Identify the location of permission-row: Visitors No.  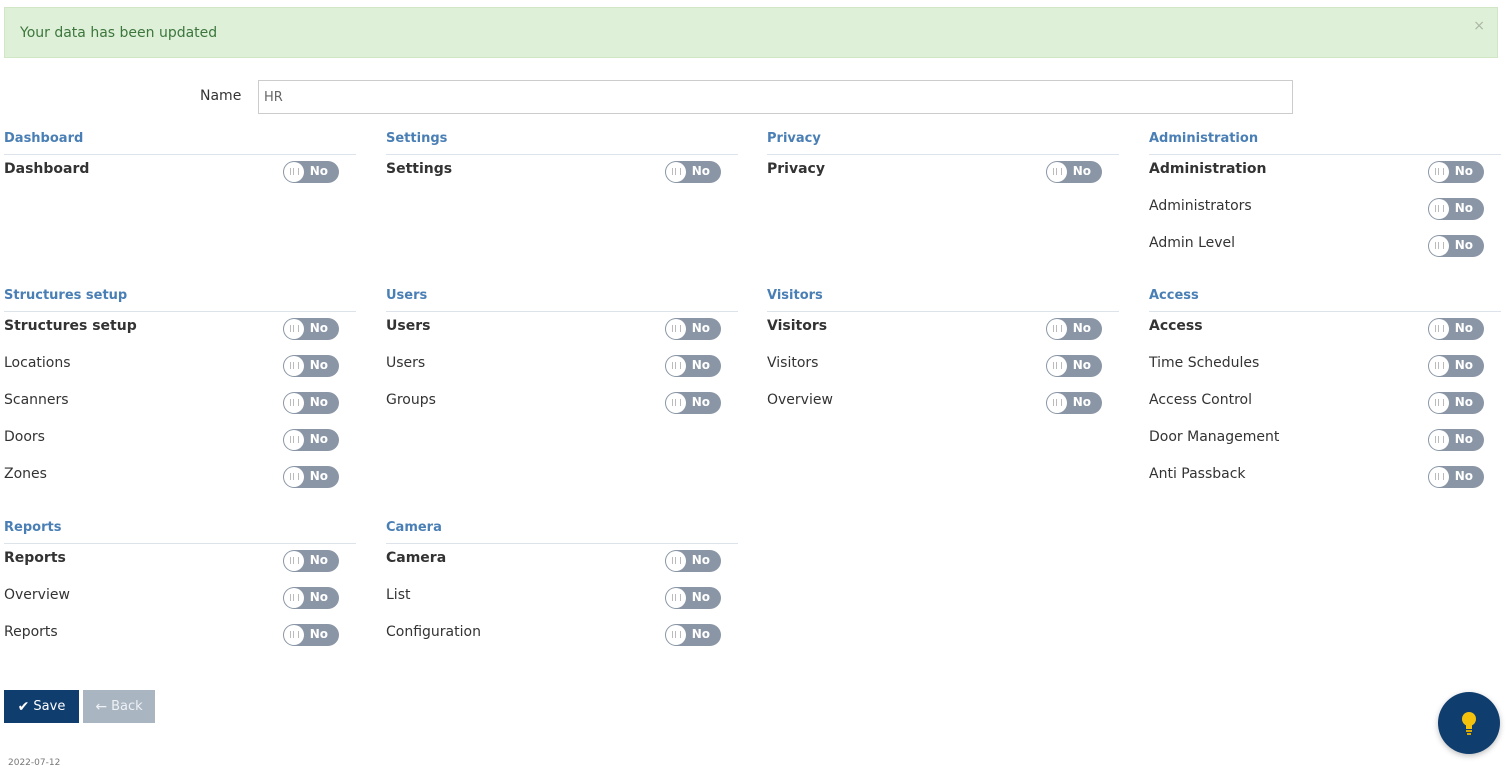
(943, 367).